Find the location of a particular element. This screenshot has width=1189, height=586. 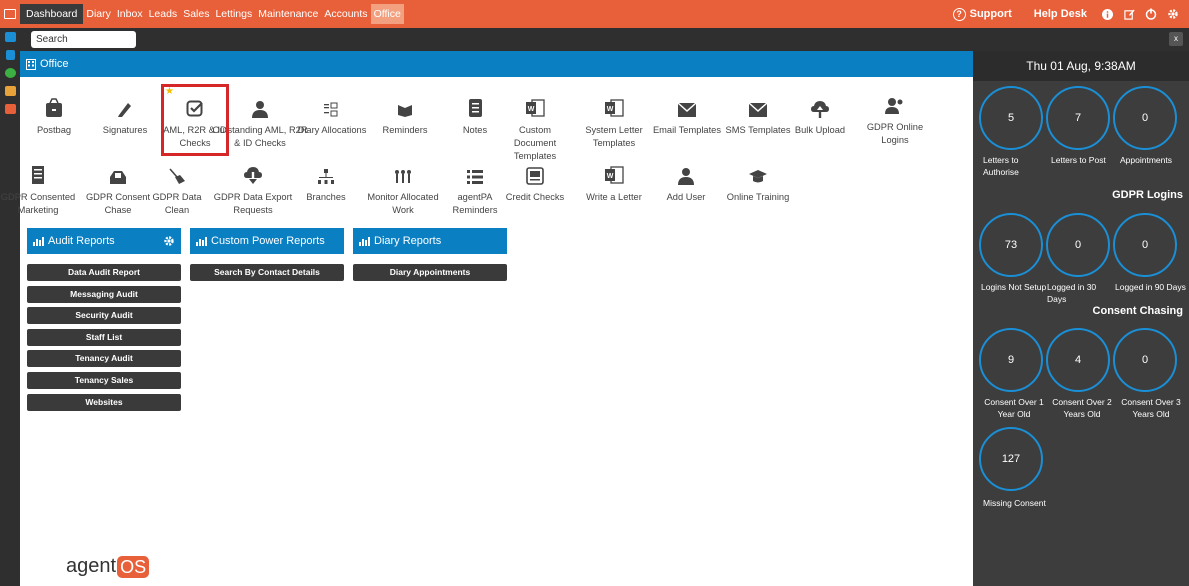

tile-branches: Branches is located at coordinates (326, 183).